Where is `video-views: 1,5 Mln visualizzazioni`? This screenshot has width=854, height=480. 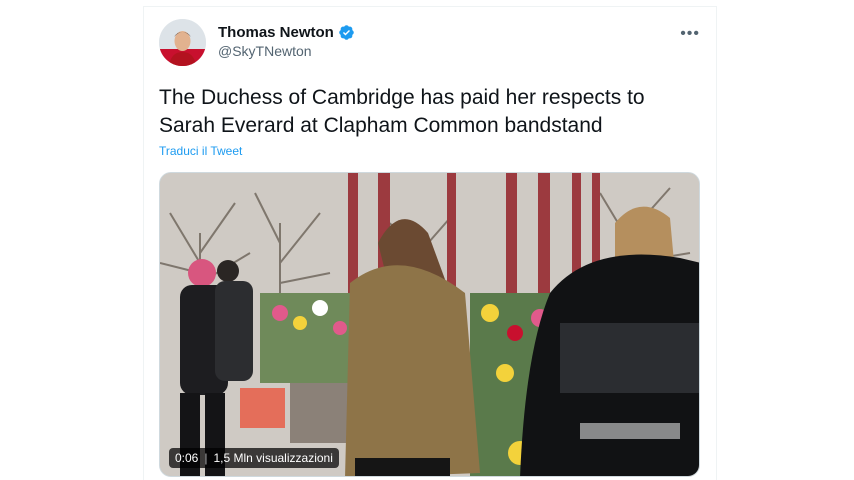 video-views: 1,5 Mln visualizzazioni is located at coordinates (273, 458).